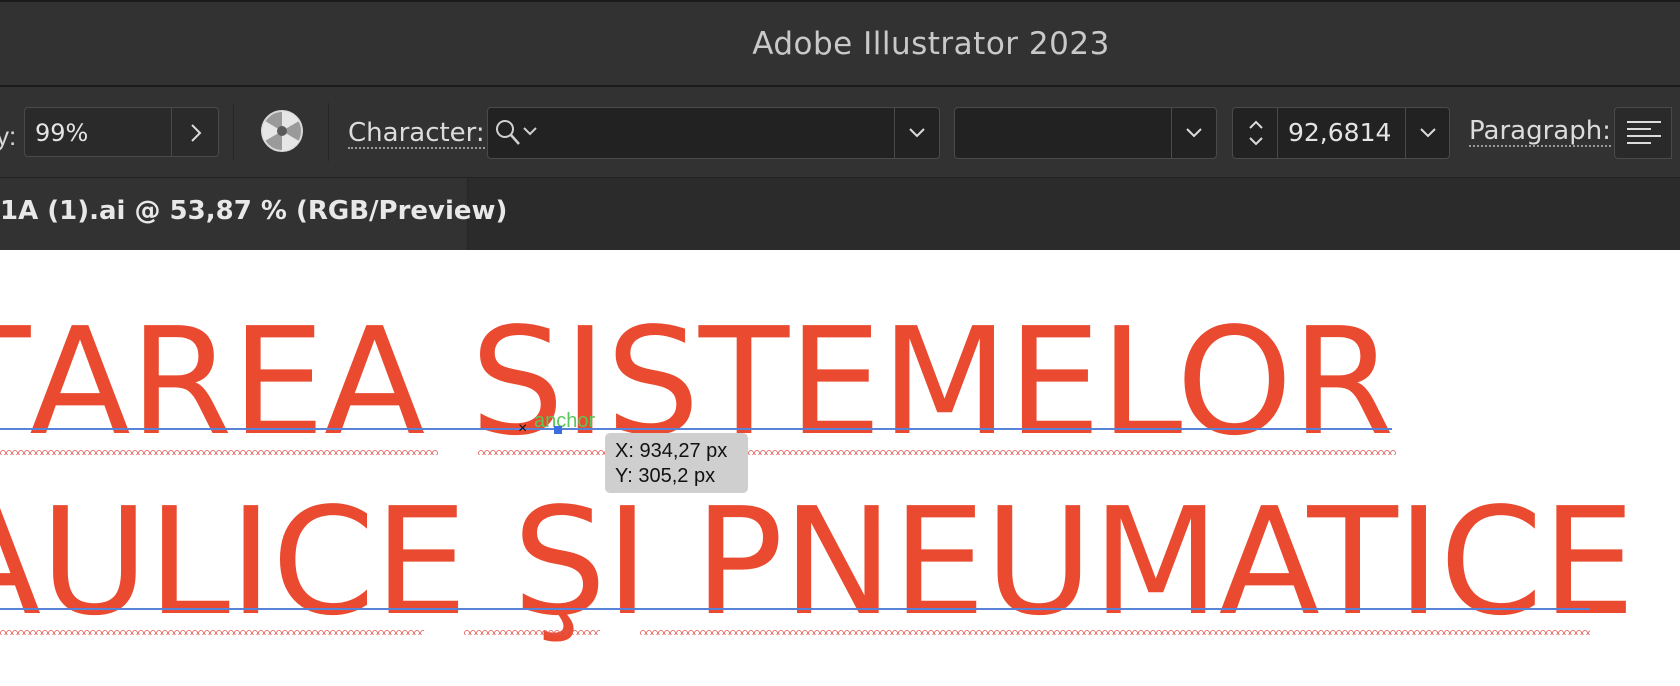 Image resolution: width=1680 pixels, height=686 pixels. I want to click on app-title: Adobe Illustrator 2023, so click(931, 44).